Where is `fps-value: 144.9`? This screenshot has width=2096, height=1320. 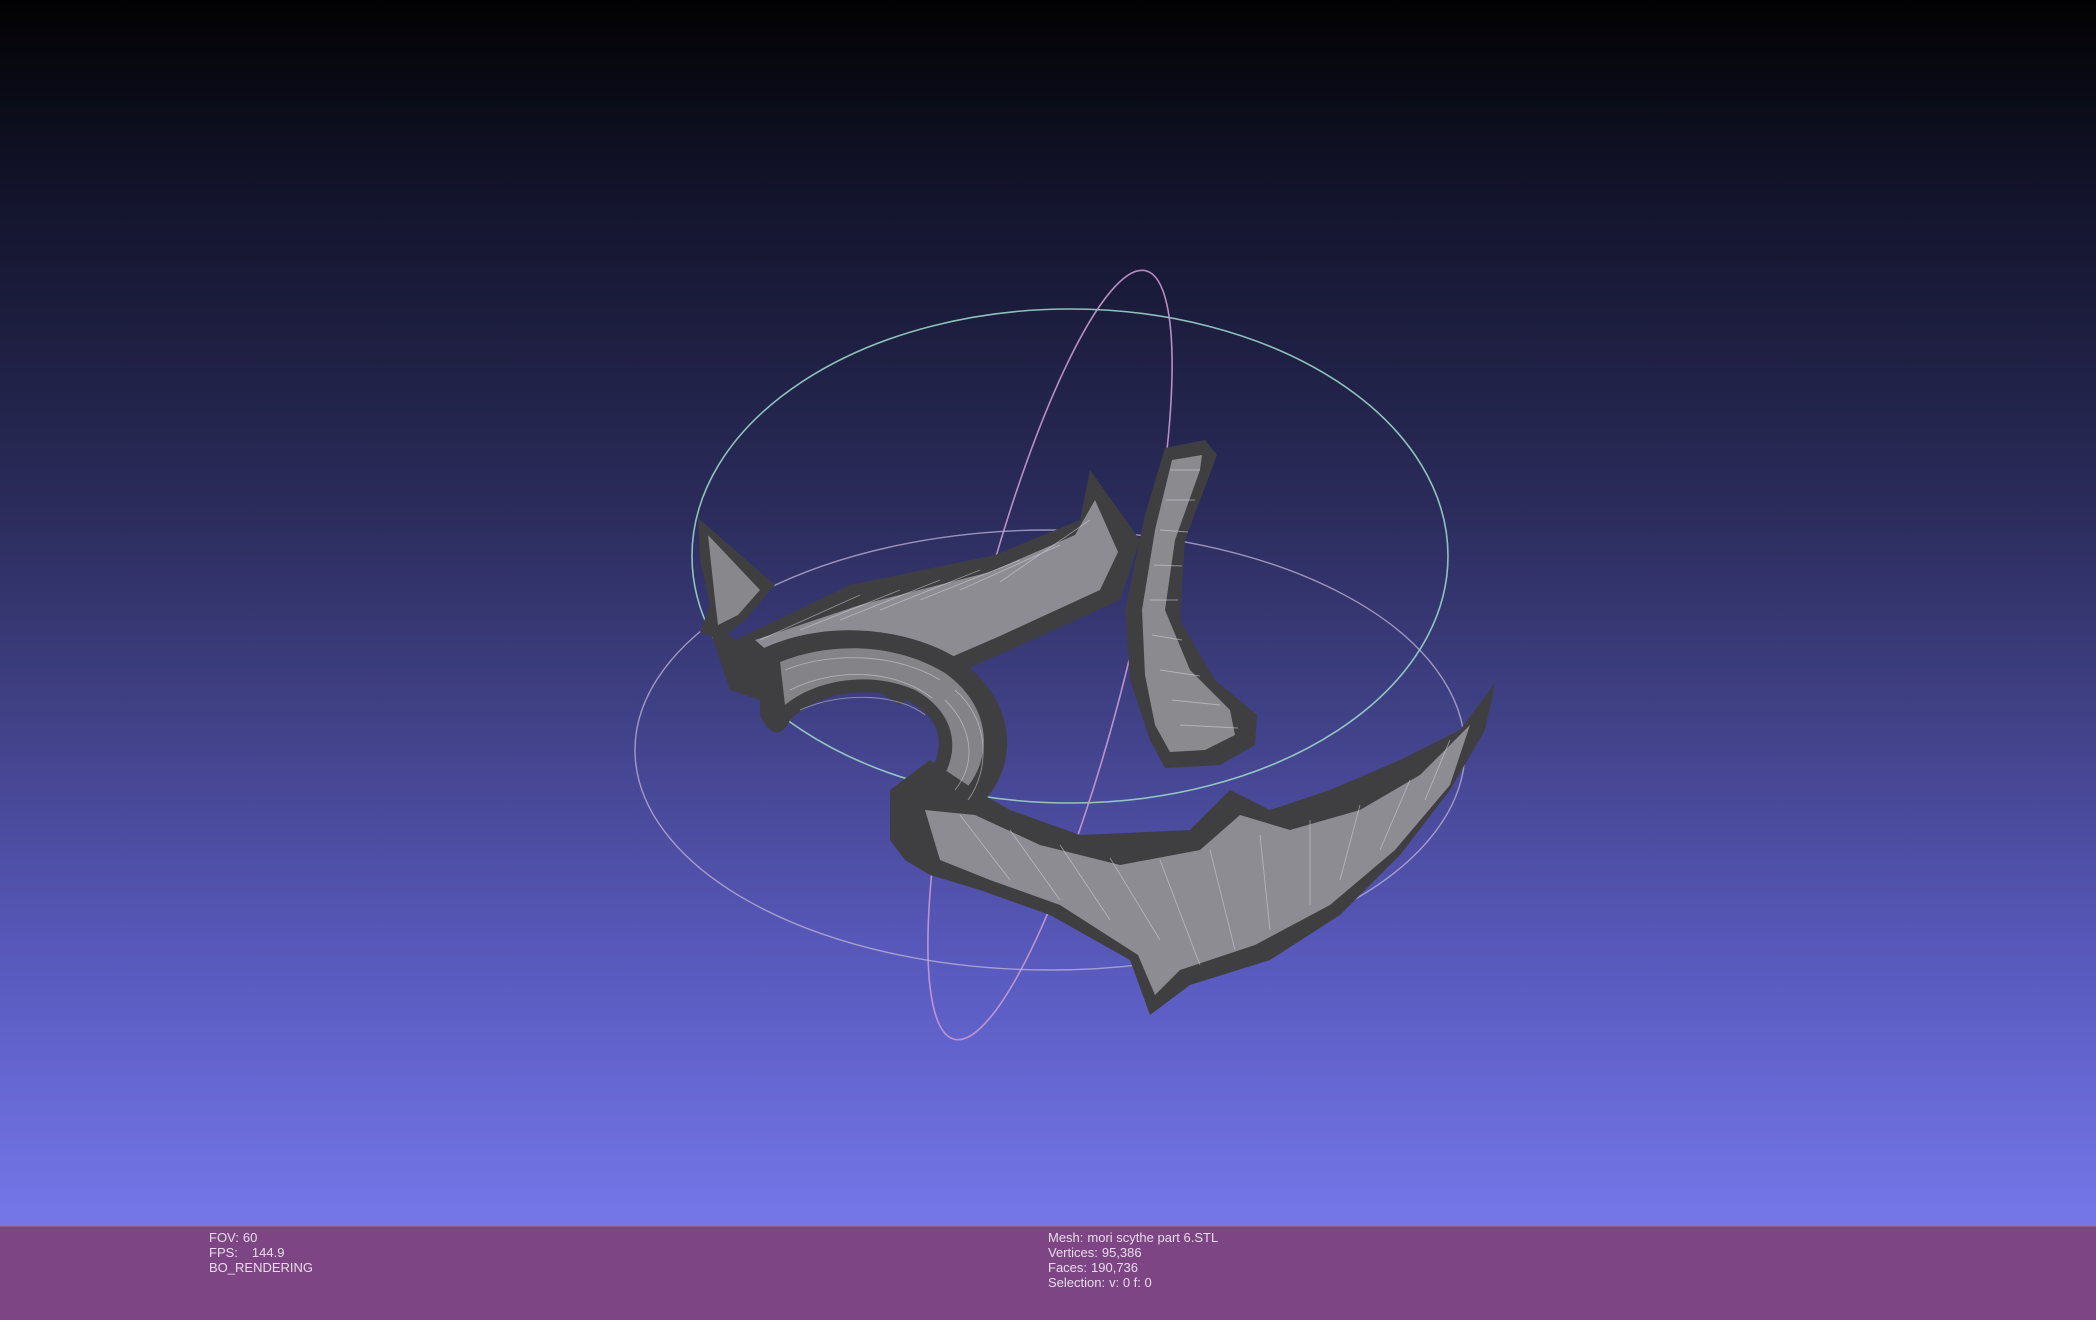
fps-value: 144.9 is located at coordinates (268, 1252).